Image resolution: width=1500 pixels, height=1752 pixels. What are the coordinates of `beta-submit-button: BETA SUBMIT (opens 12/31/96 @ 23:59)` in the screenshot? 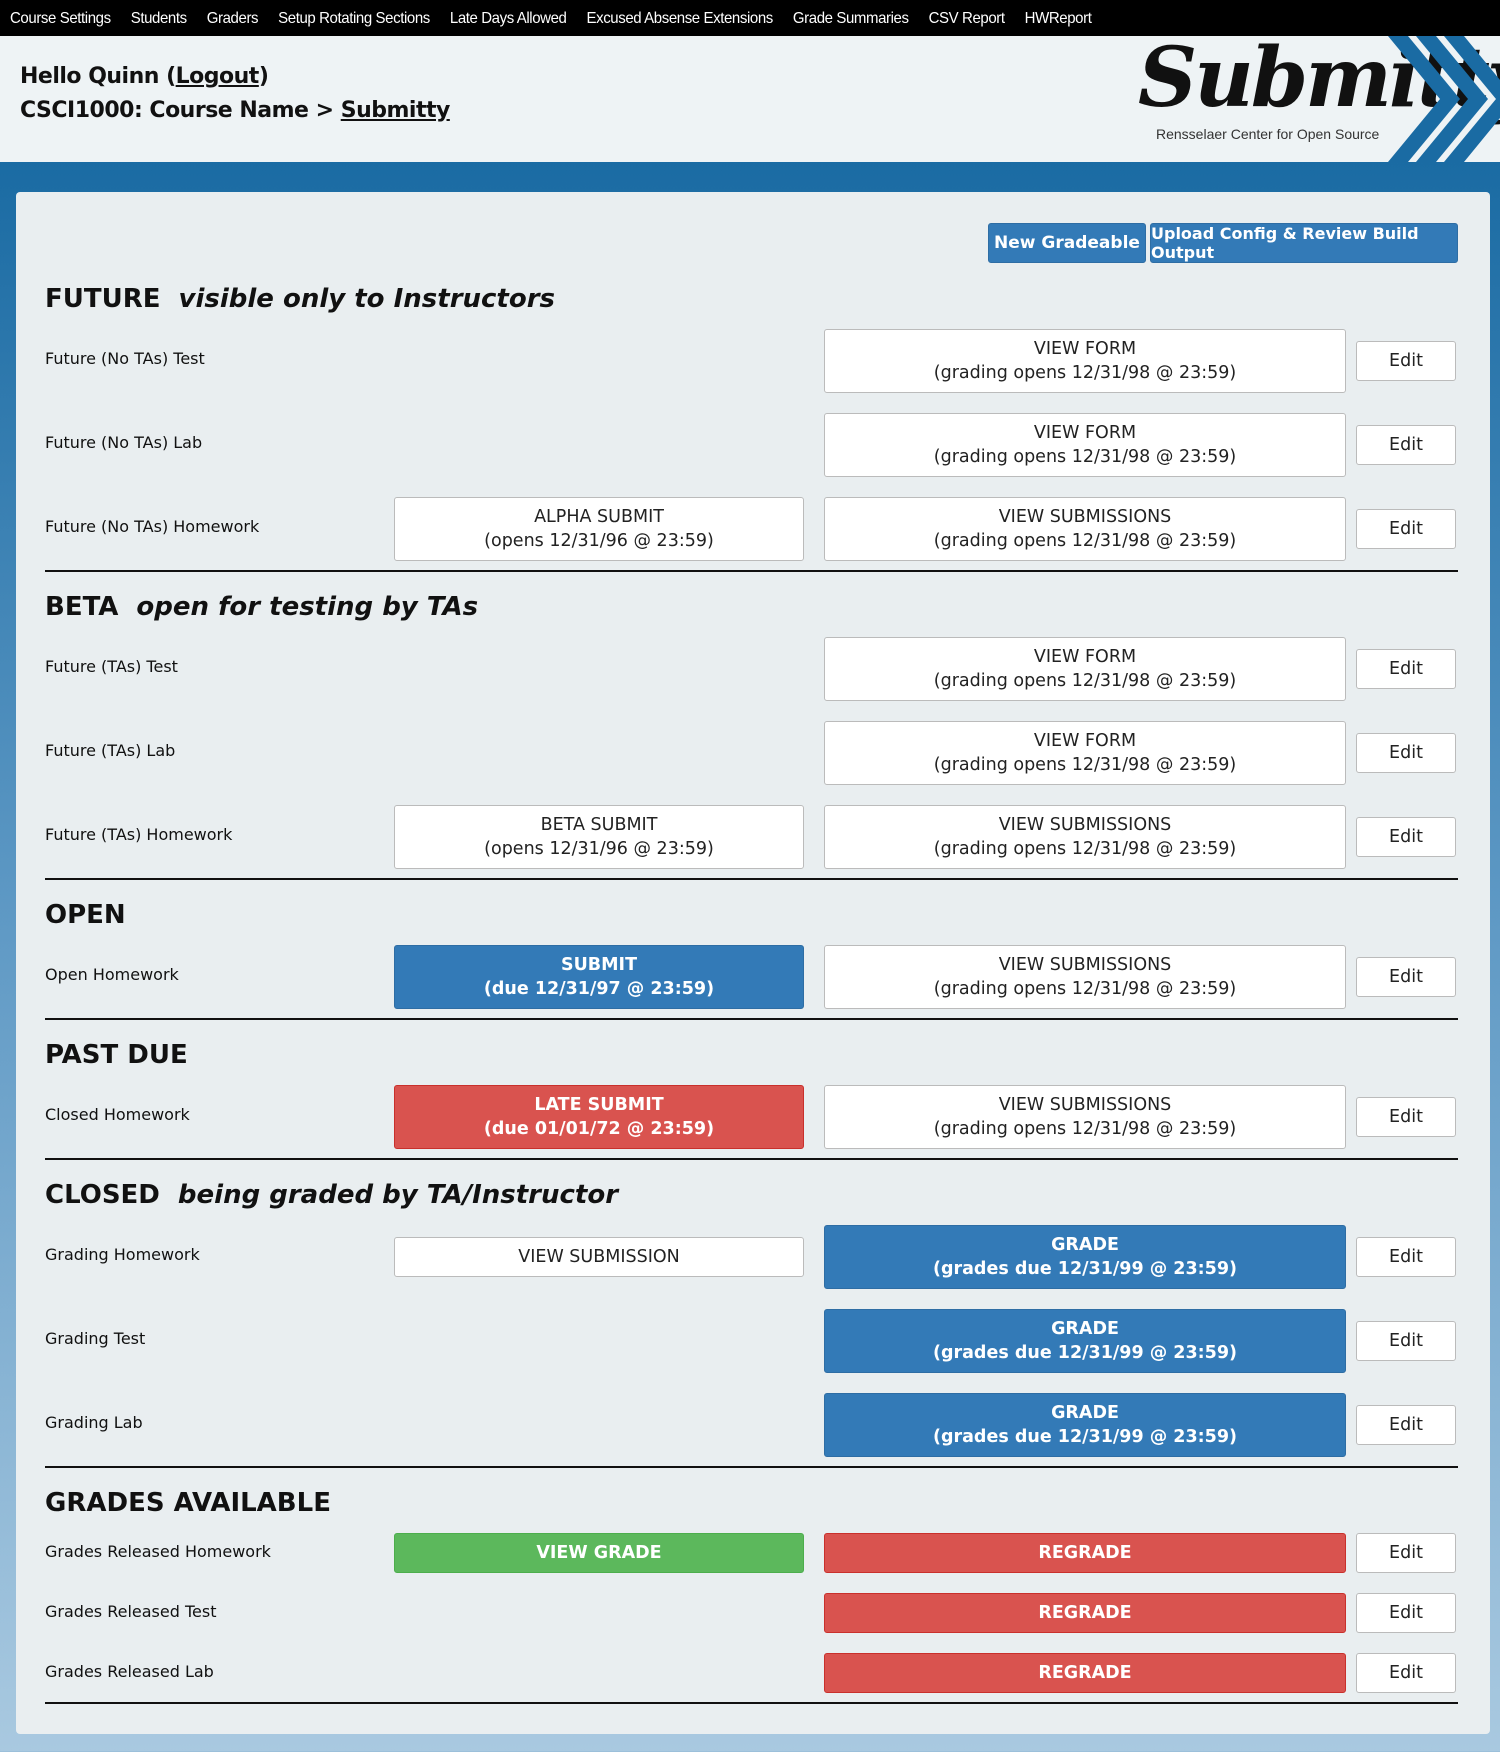 It's located at (599, 837).